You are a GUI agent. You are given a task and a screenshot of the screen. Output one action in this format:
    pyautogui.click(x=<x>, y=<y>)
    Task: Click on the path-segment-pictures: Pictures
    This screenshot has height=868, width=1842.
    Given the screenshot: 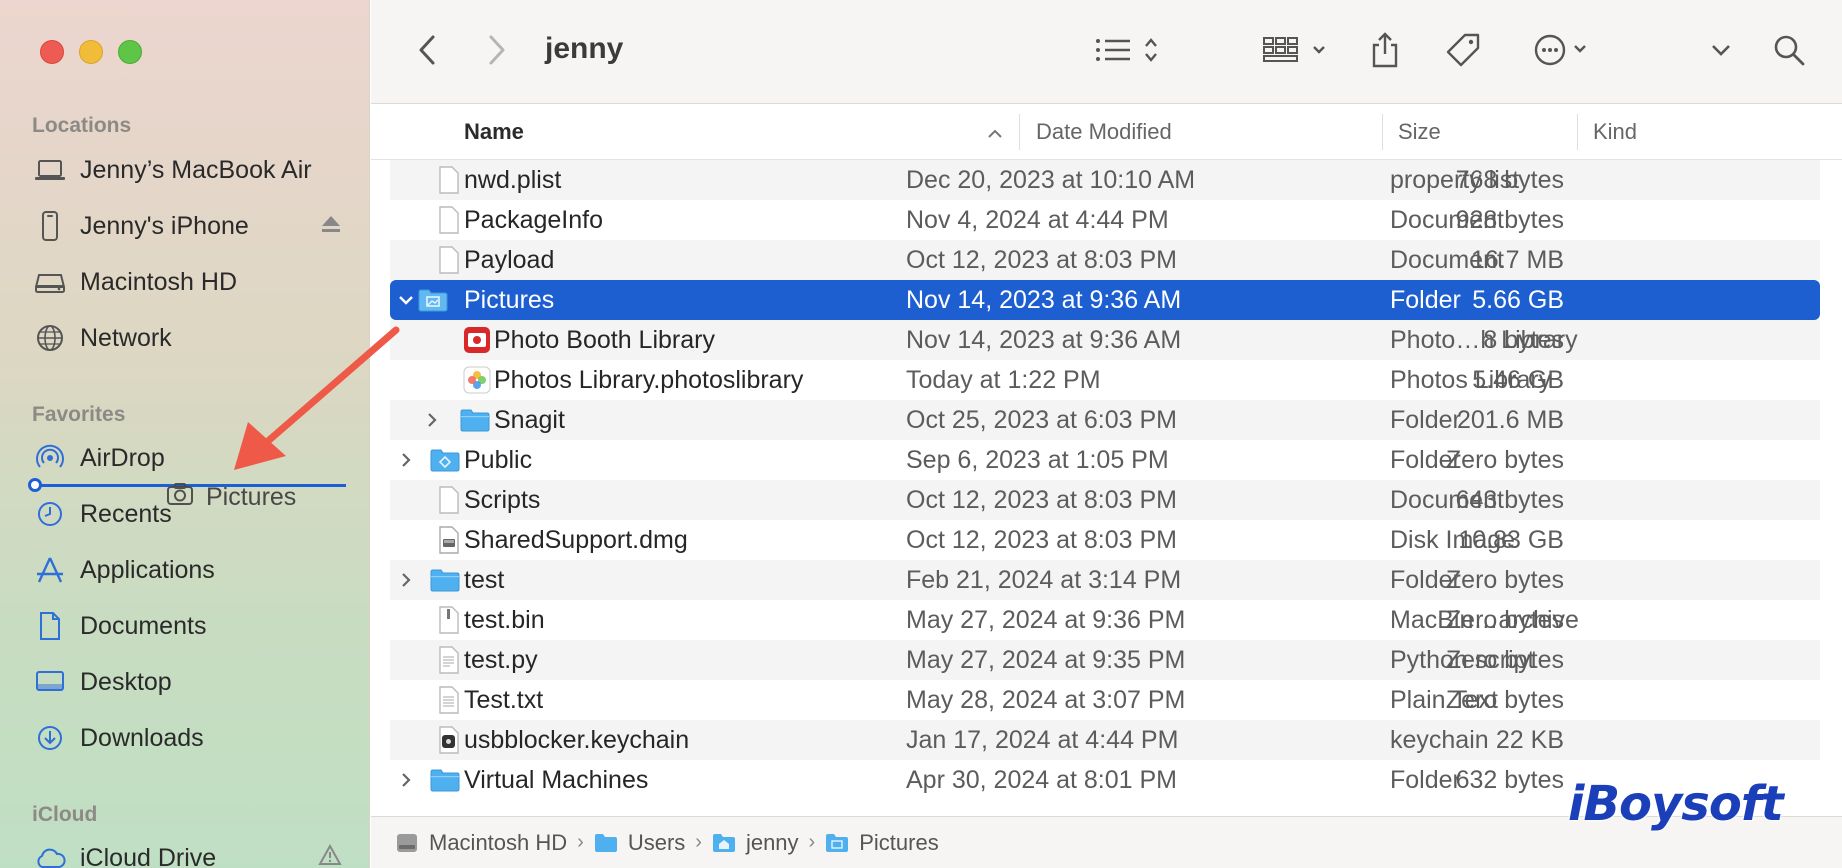 What is the action you would take?
    pyautogui.click(x=882, y=842)
    